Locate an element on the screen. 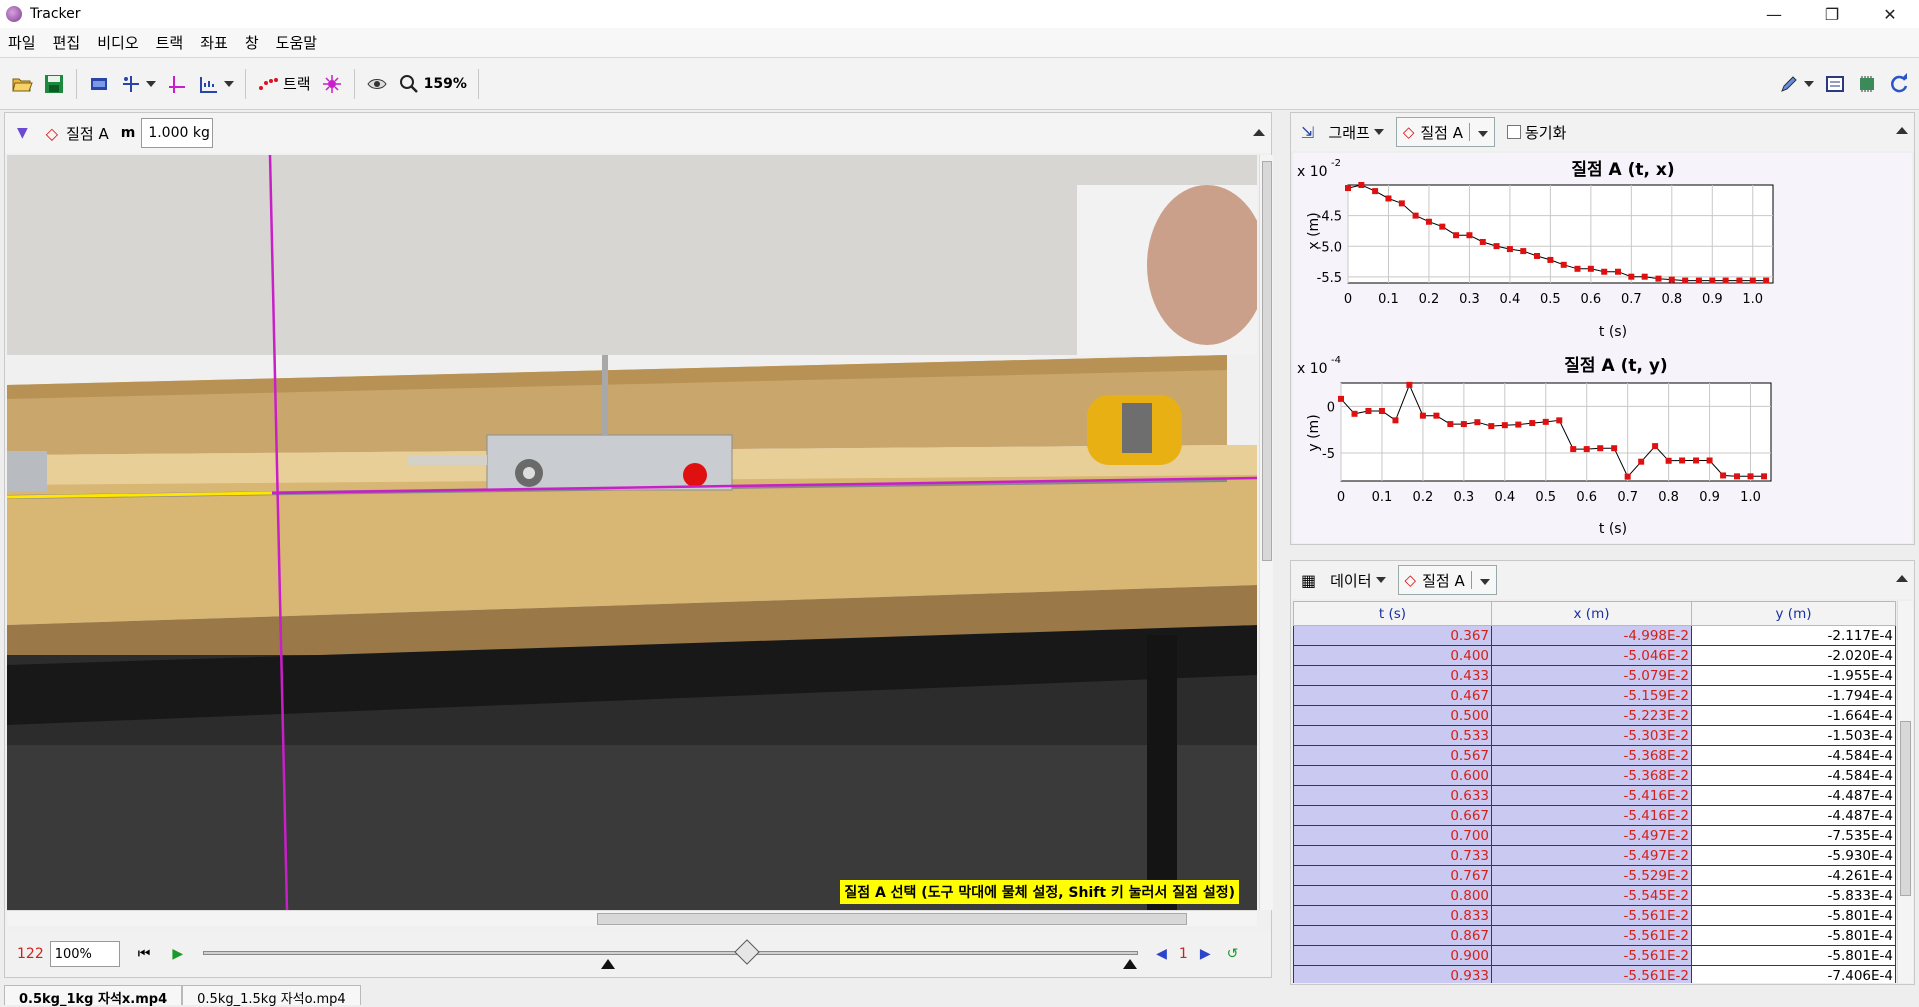  cell-t: 0.800 is located at coordinates (1392, 895).